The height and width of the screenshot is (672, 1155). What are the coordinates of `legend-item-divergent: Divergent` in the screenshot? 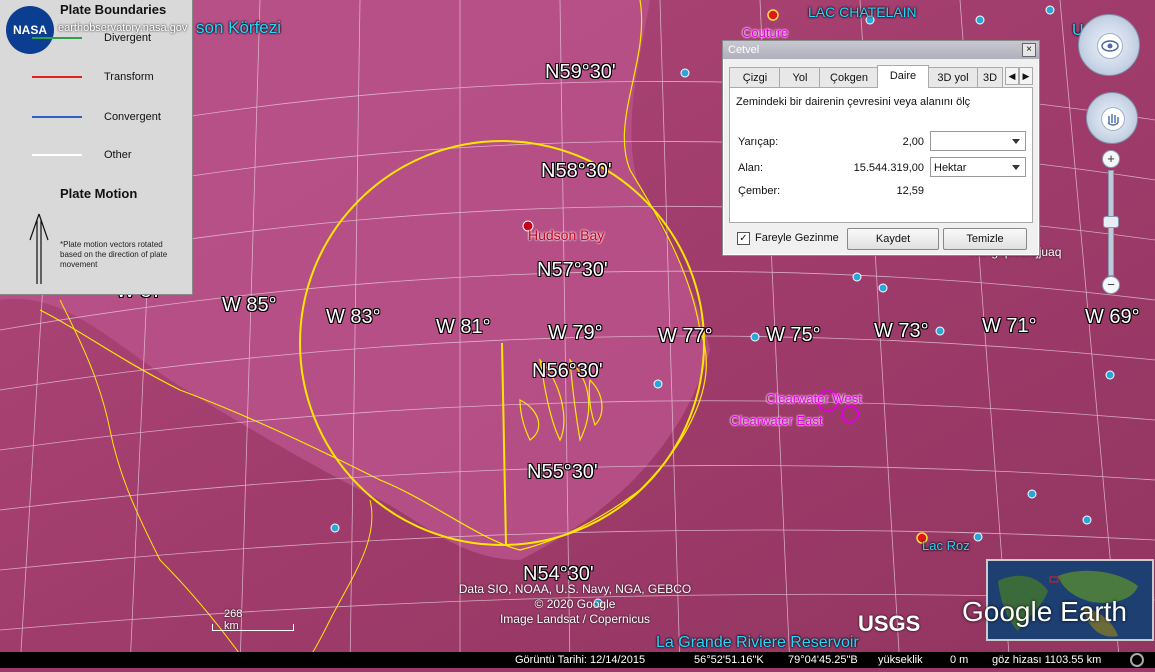 It's located at (91, 38).